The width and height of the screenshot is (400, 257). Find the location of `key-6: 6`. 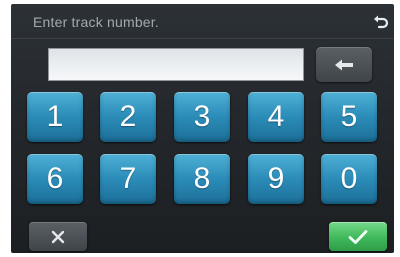

key-6: 6 is located at coordinates (55, 179).